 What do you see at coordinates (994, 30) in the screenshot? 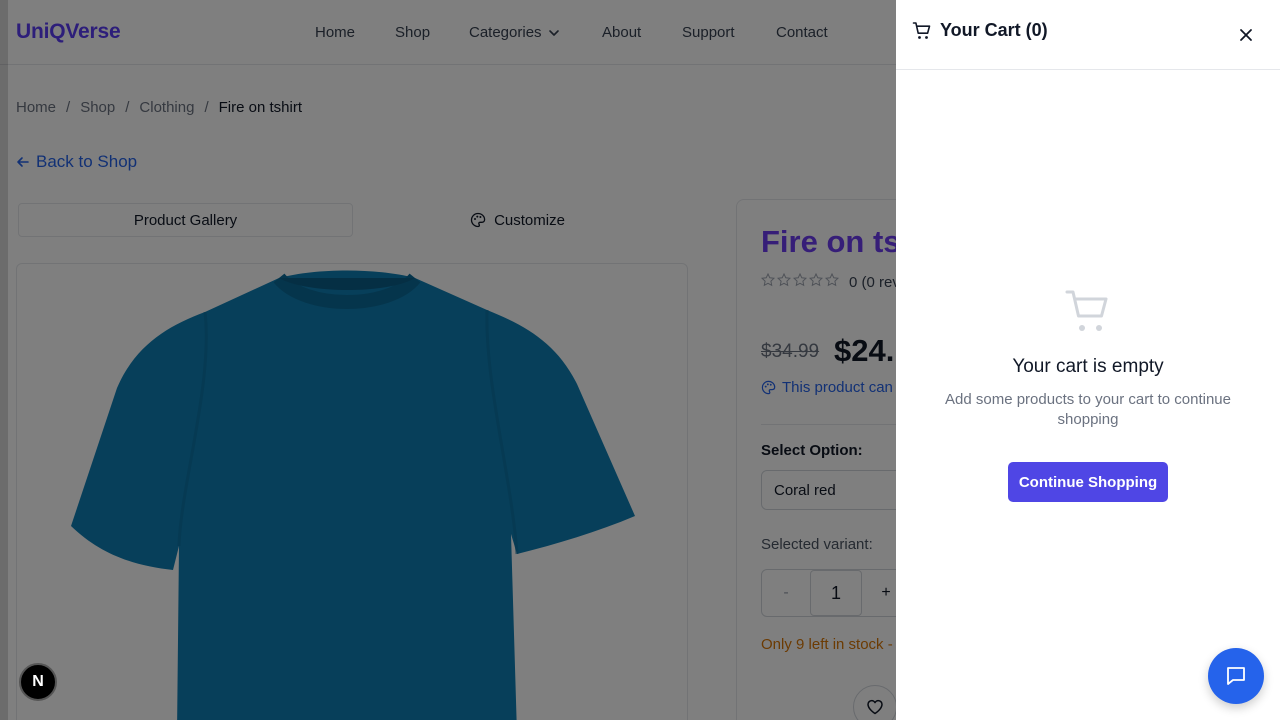
I see `cart-title-text: Your Cart (0)` at bounding box center [994, 30].